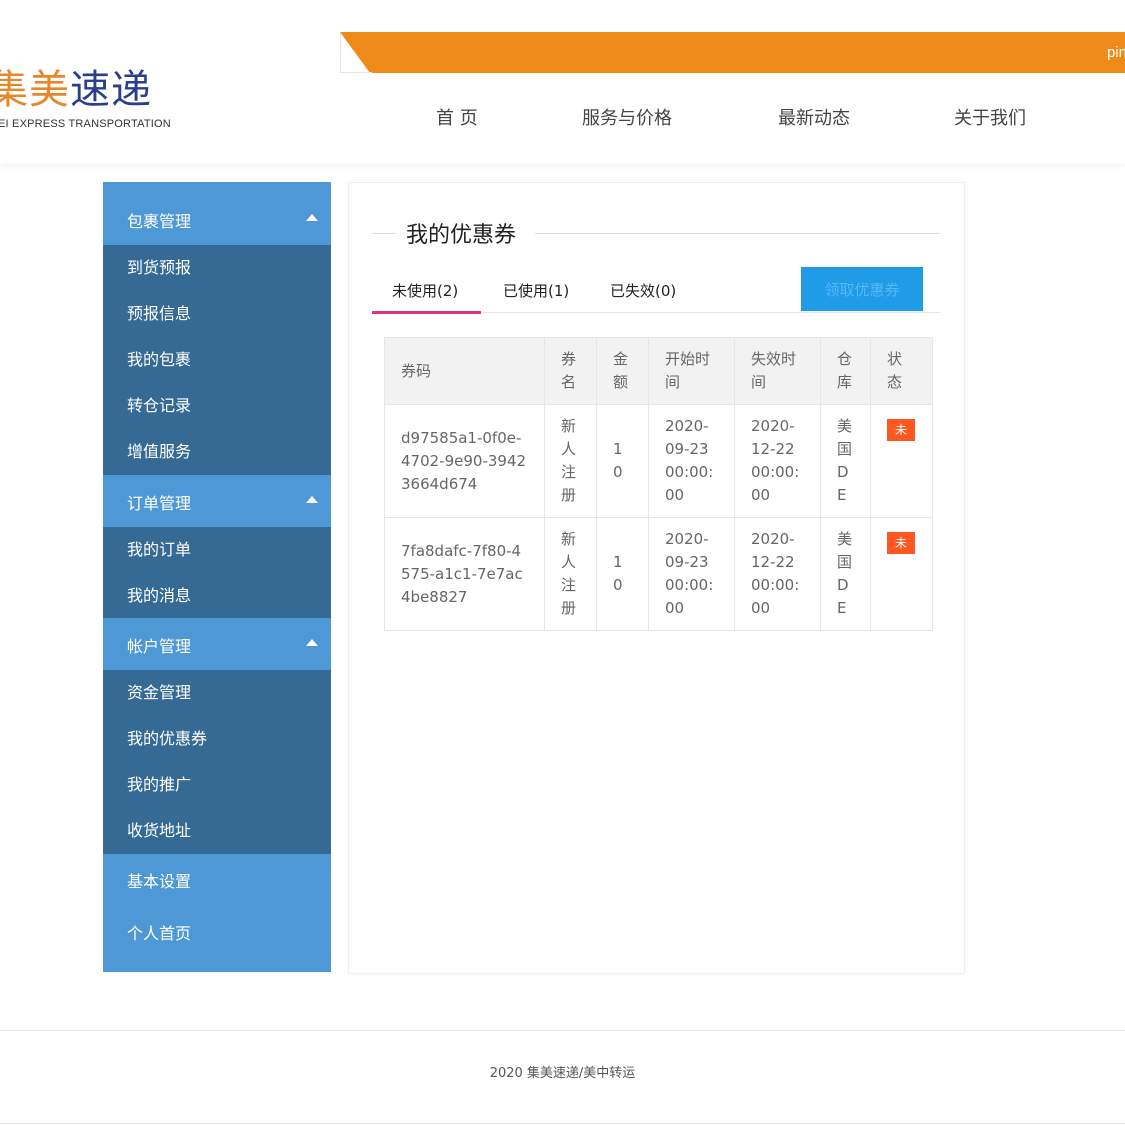 This screenshot has width=1125, height=1125. What do you see at coordinates (464, 461) in the screenshot?
I see `coupon-code: d97585a1-0f0e-4702-9e90-39423664d674` at bounding box center [464, 461].